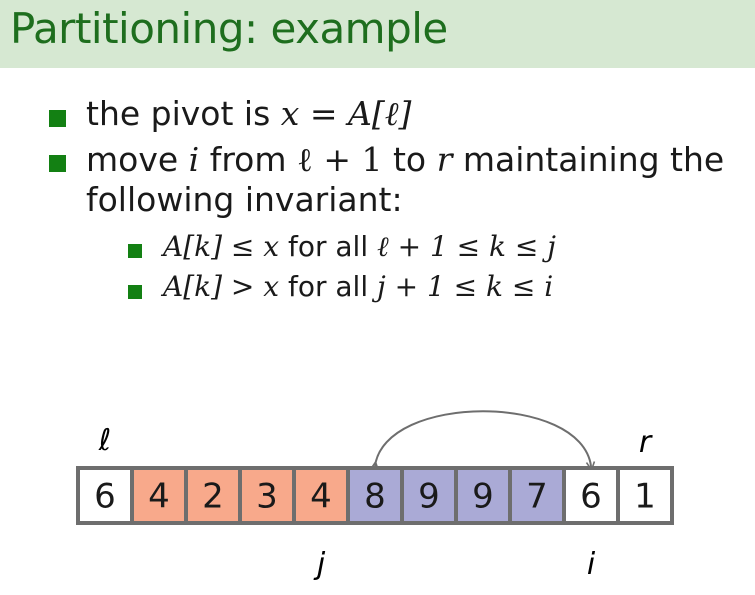  I want to click on array-cell-value-9: 6, so click(591, 497).